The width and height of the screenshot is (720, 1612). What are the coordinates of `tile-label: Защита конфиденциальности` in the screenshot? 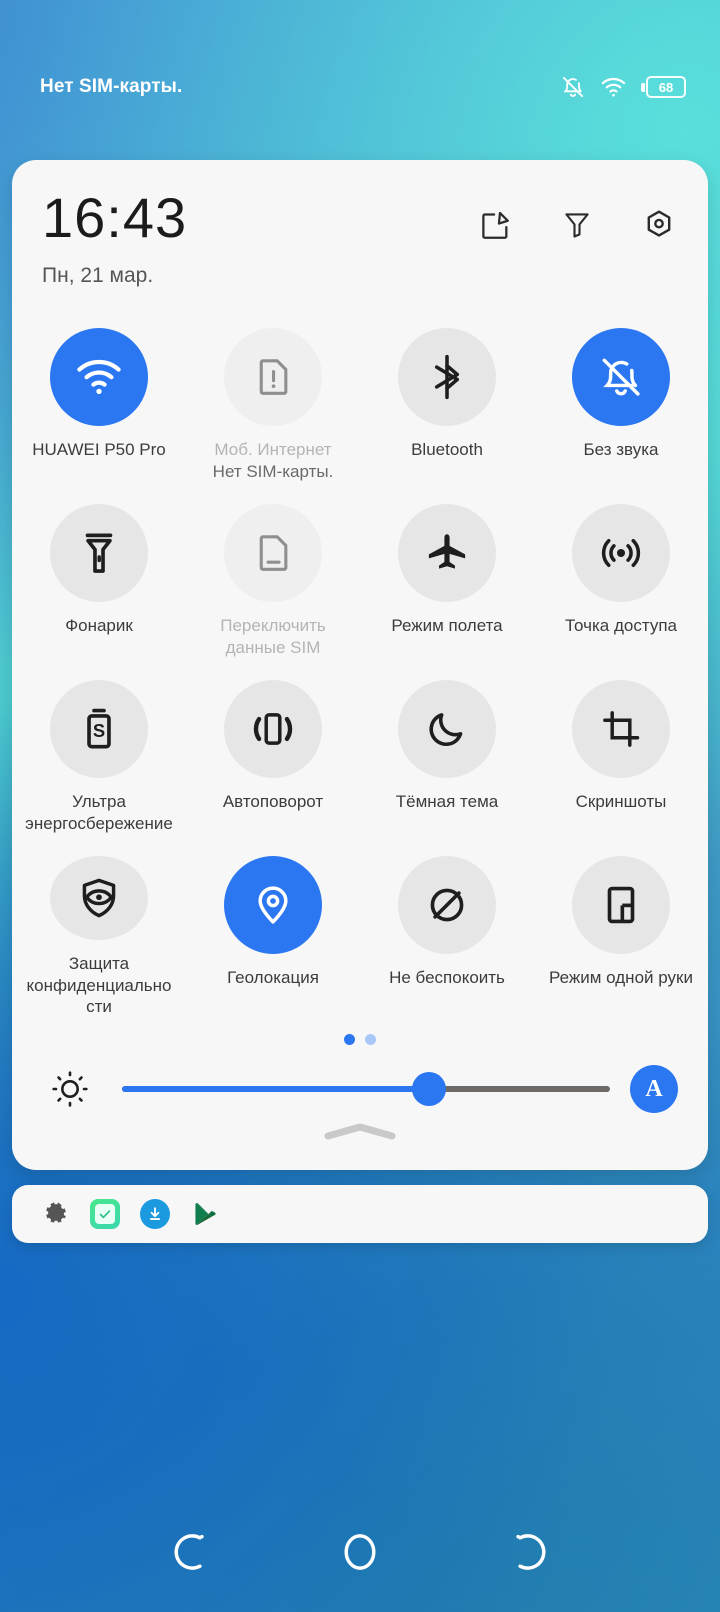 It's located at (99, 985).